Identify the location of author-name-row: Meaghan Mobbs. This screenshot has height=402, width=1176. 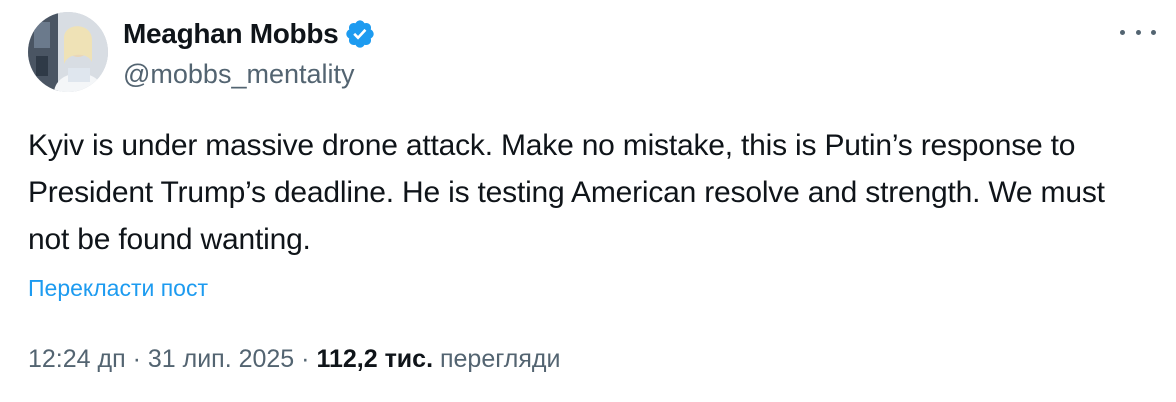
(249, 34).